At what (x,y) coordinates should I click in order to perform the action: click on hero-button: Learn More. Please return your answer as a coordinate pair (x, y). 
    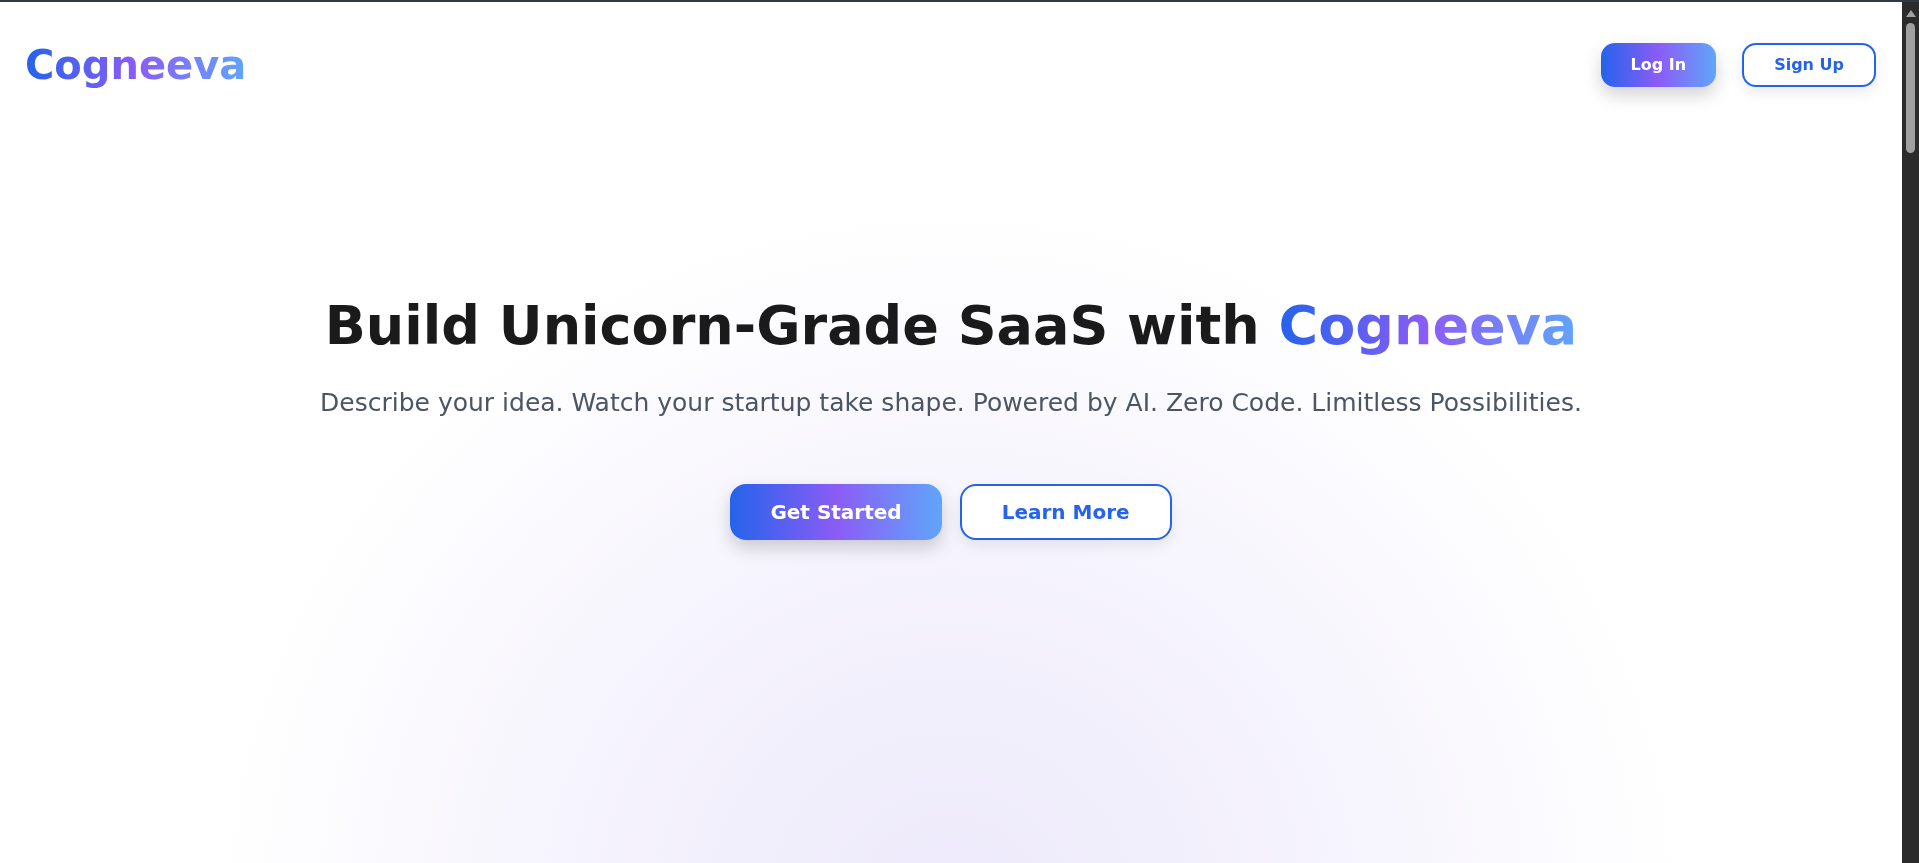
    Looking at the image, I should click on (1065, 511).